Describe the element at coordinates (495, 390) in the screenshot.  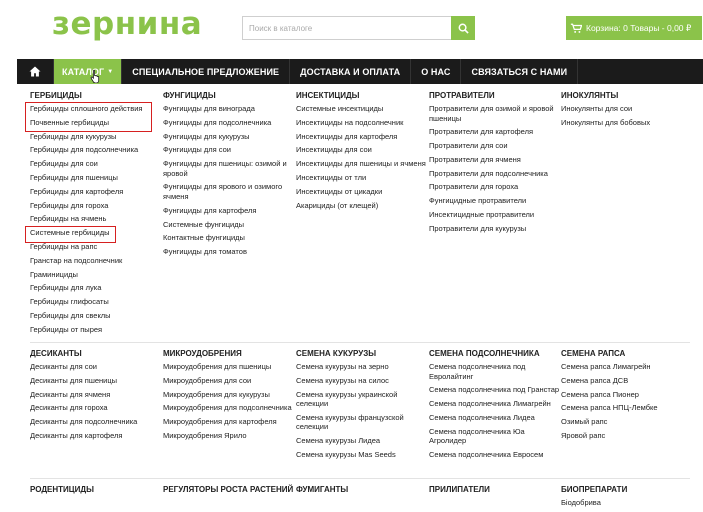
I see `menu-link: Семена подсолнечника под Гранстар` at that location.